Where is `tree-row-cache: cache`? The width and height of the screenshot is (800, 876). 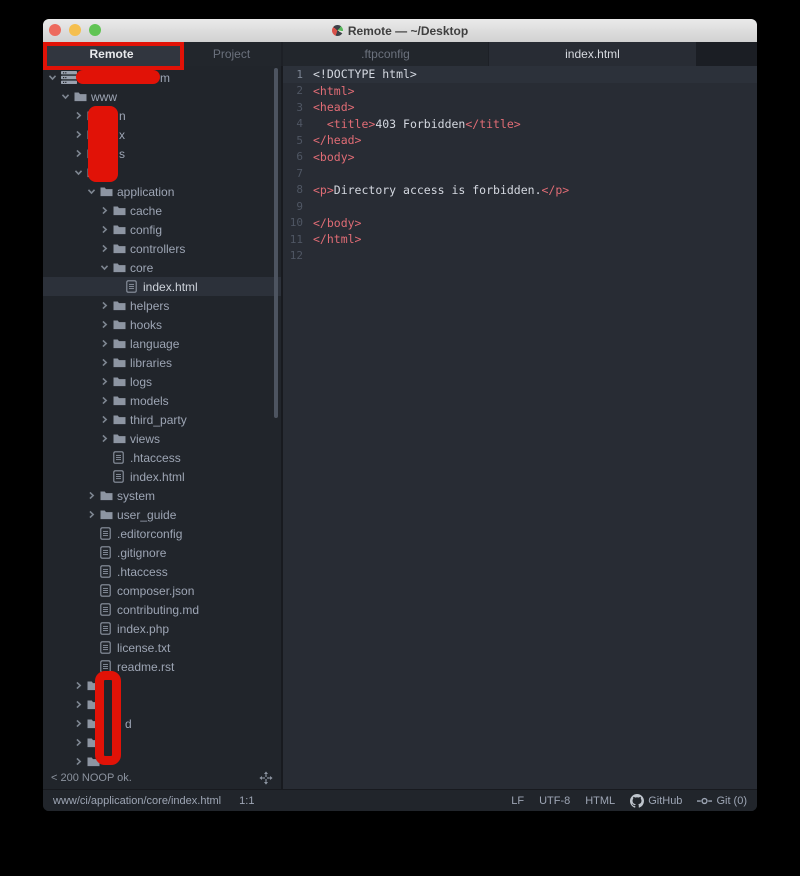
tree-row-cache: cache is located at coordinates (162, 210).